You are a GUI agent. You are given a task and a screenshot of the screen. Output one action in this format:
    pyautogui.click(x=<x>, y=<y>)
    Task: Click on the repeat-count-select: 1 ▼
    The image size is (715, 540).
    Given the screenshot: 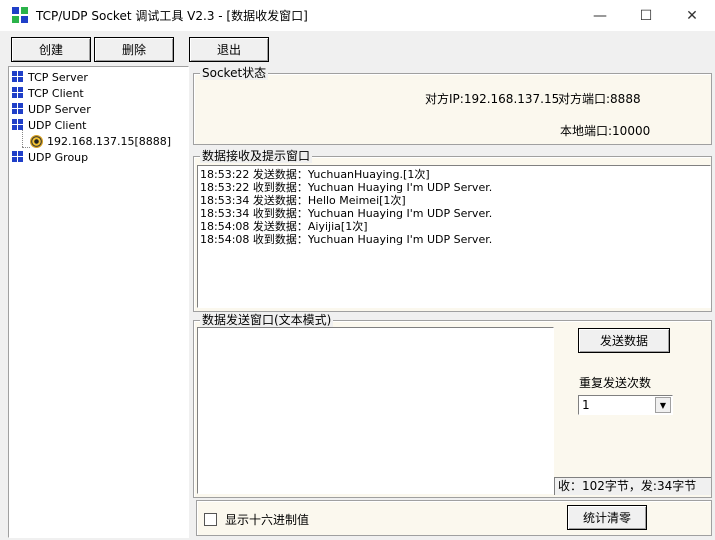 What is the action you would take?
    pyautogui.click(x=625, y=405)
    